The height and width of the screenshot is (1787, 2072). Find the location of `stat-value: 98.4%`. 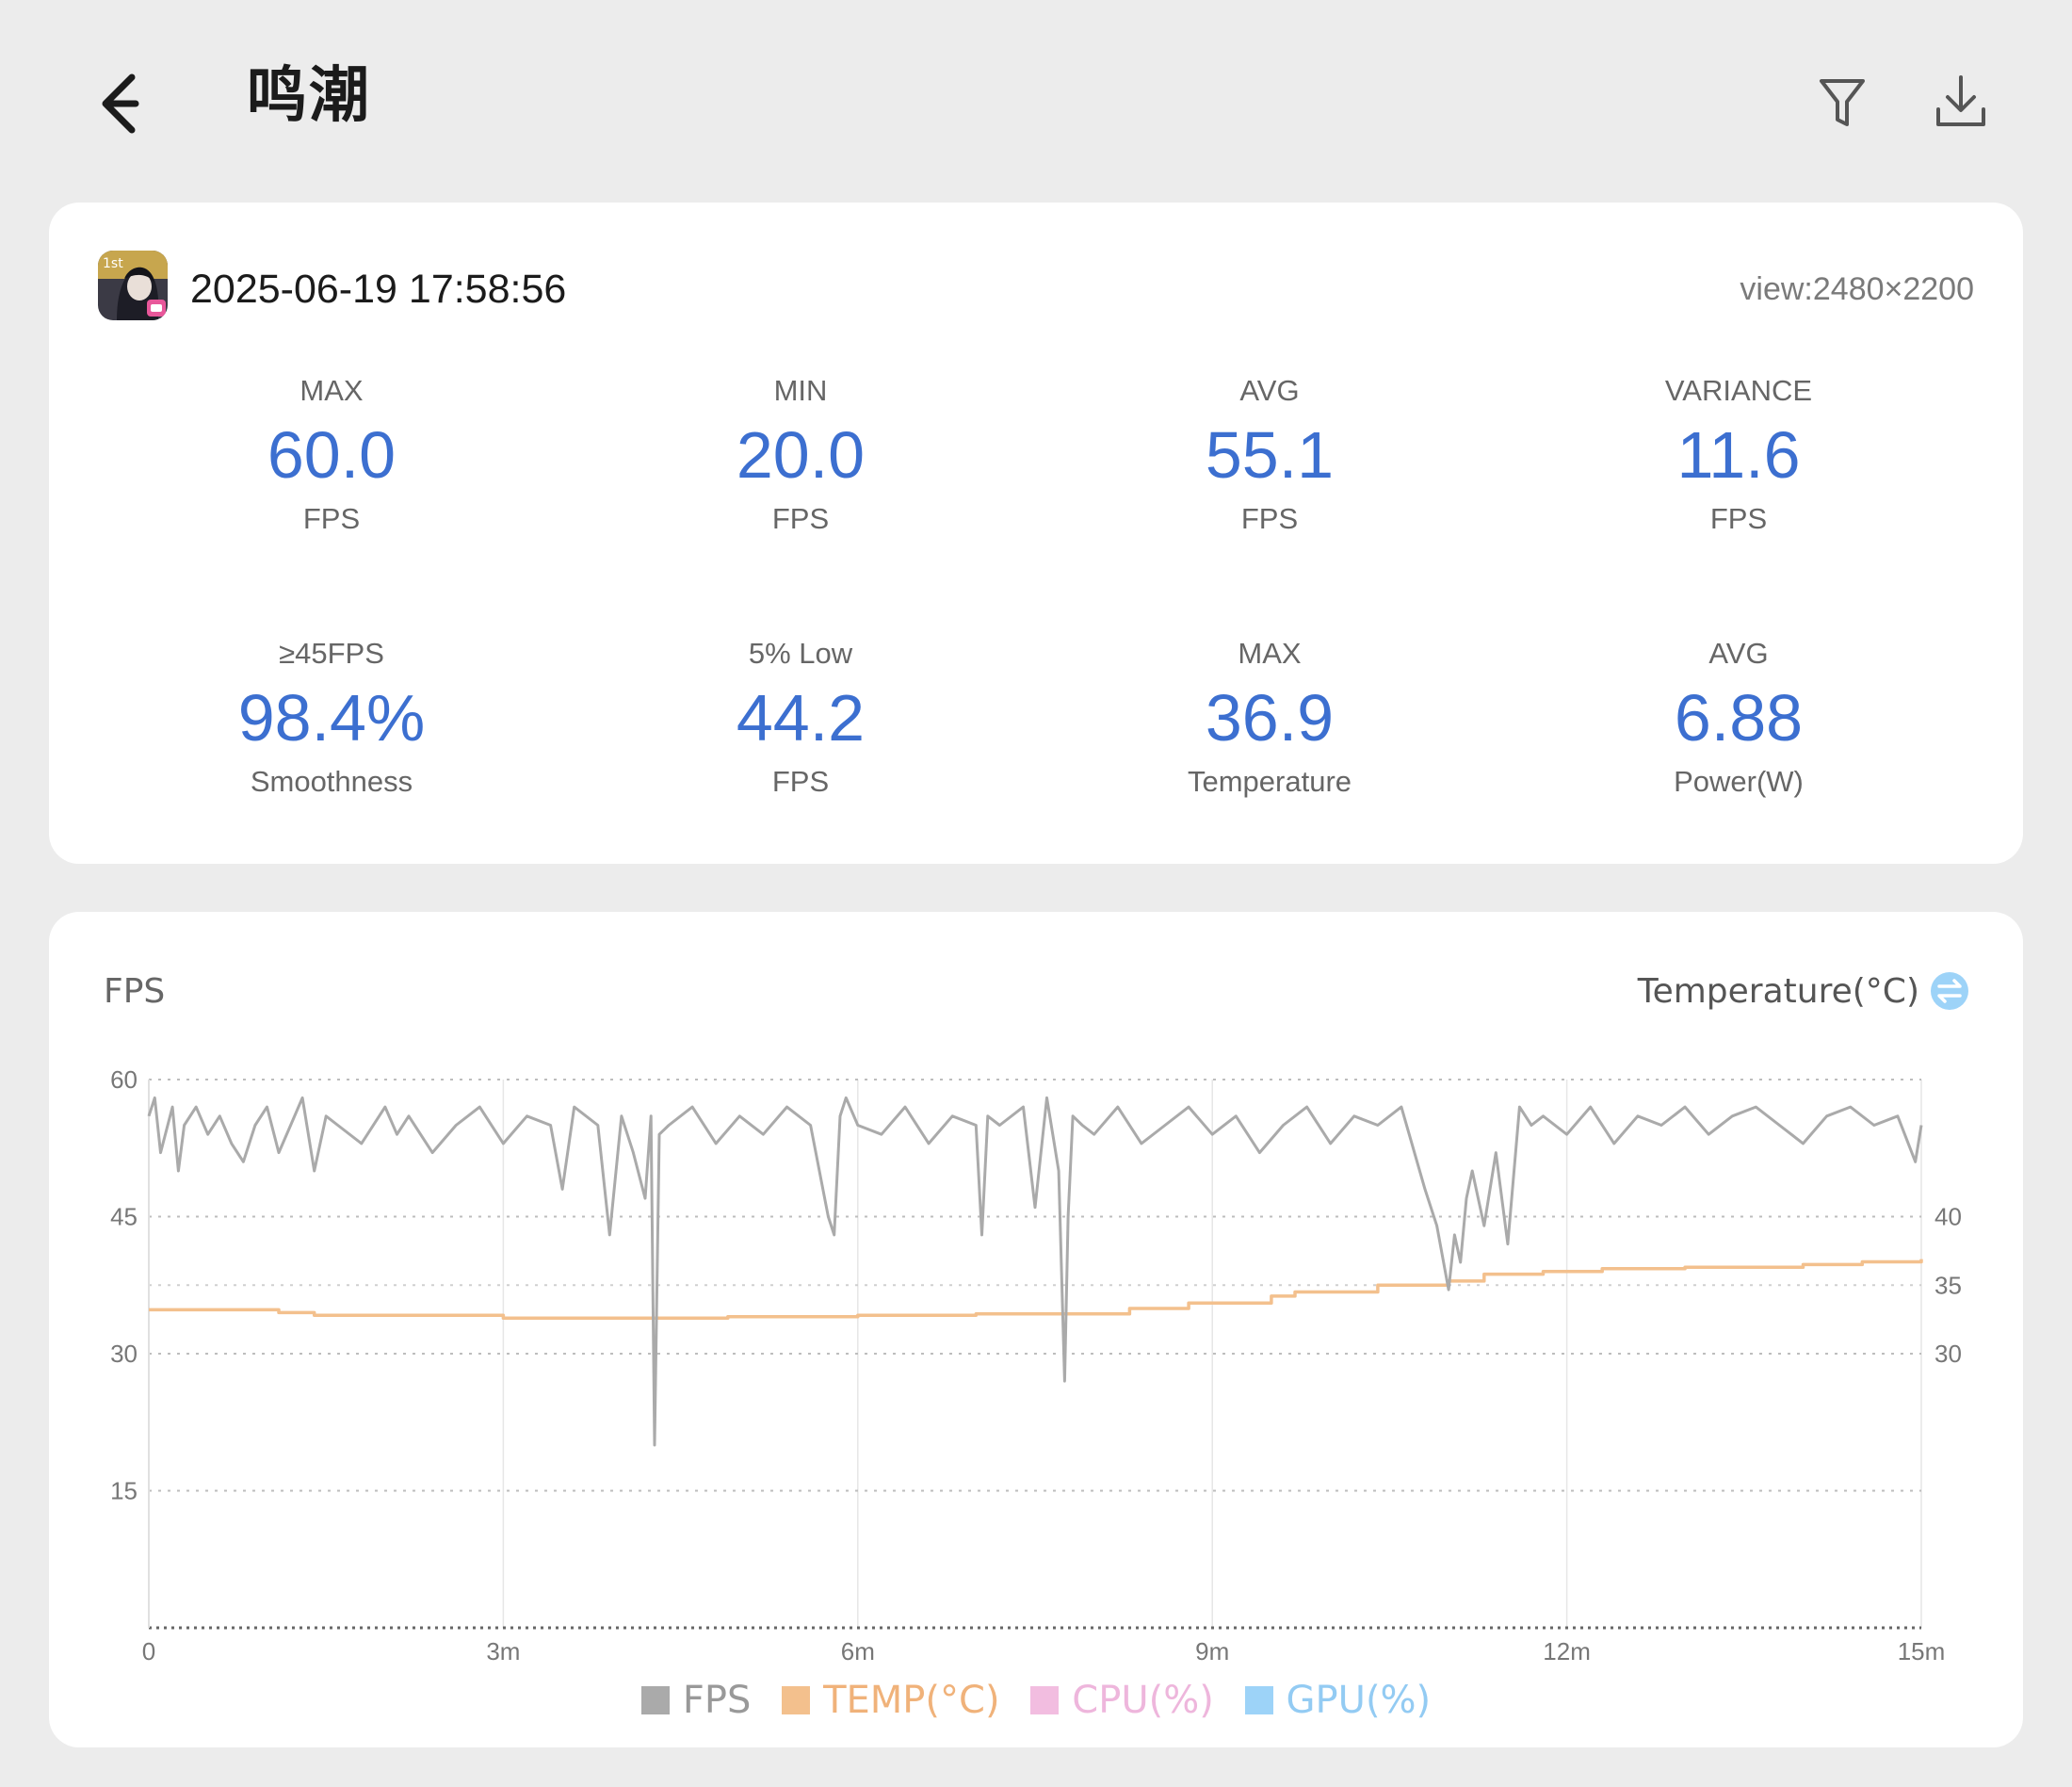

stat-value: 98.4% is located at coordinates (331, 718).